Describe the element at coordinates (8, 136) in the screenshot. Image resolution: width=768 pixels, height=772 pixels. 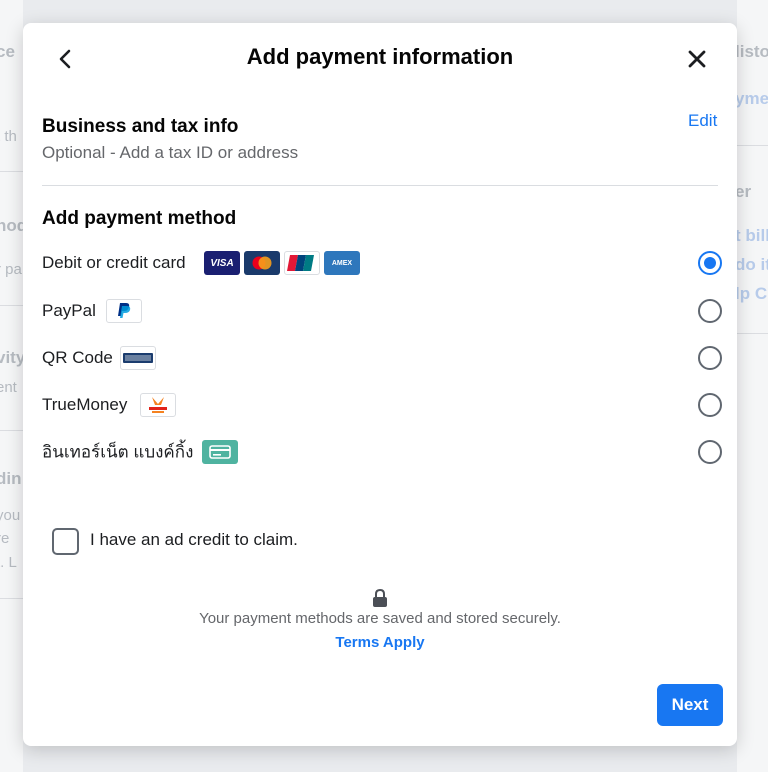
I see `bg-fragment: t th` at that location.